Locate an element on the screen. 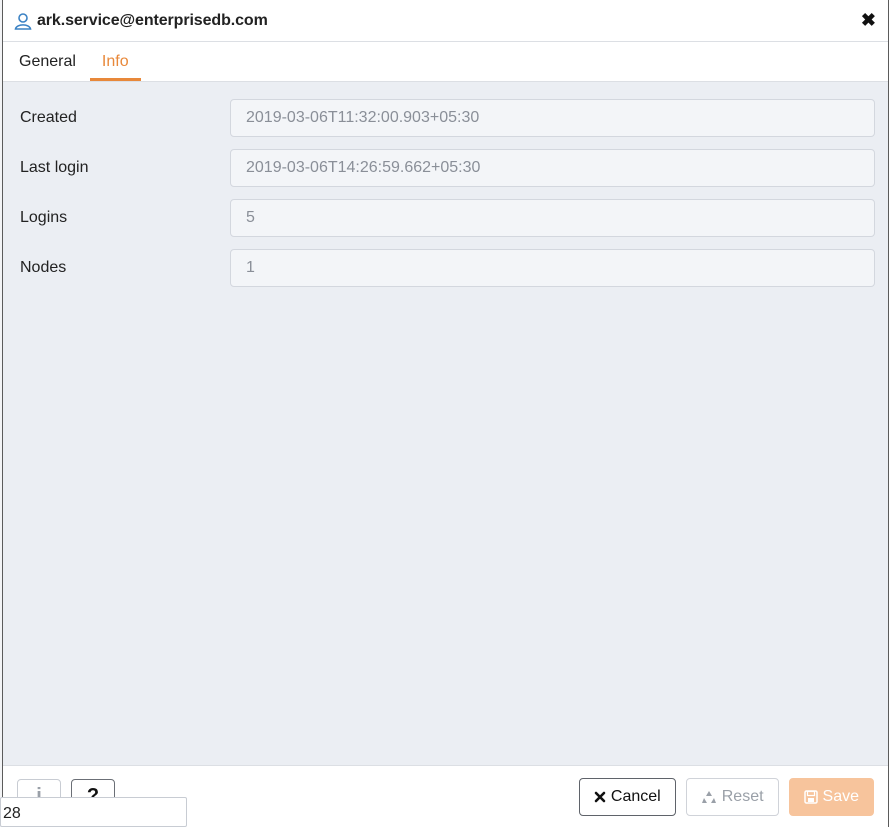 This screenshot has height=827, width=891. dialog-title: ark.service@enterprisedb.com is located at coordinates (152, 20).